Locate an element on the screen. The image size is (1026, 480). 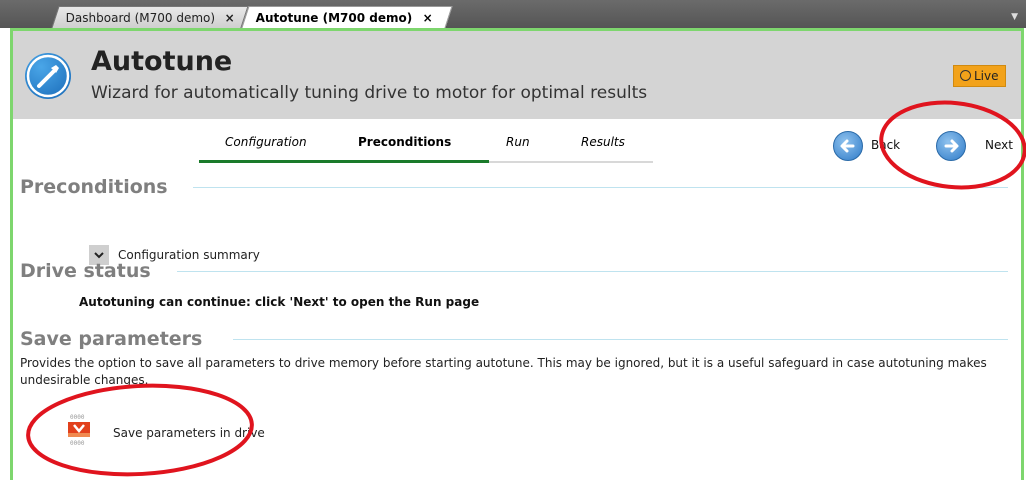
section-title-drive-status: Drive status is located at coordinates (85, 271).